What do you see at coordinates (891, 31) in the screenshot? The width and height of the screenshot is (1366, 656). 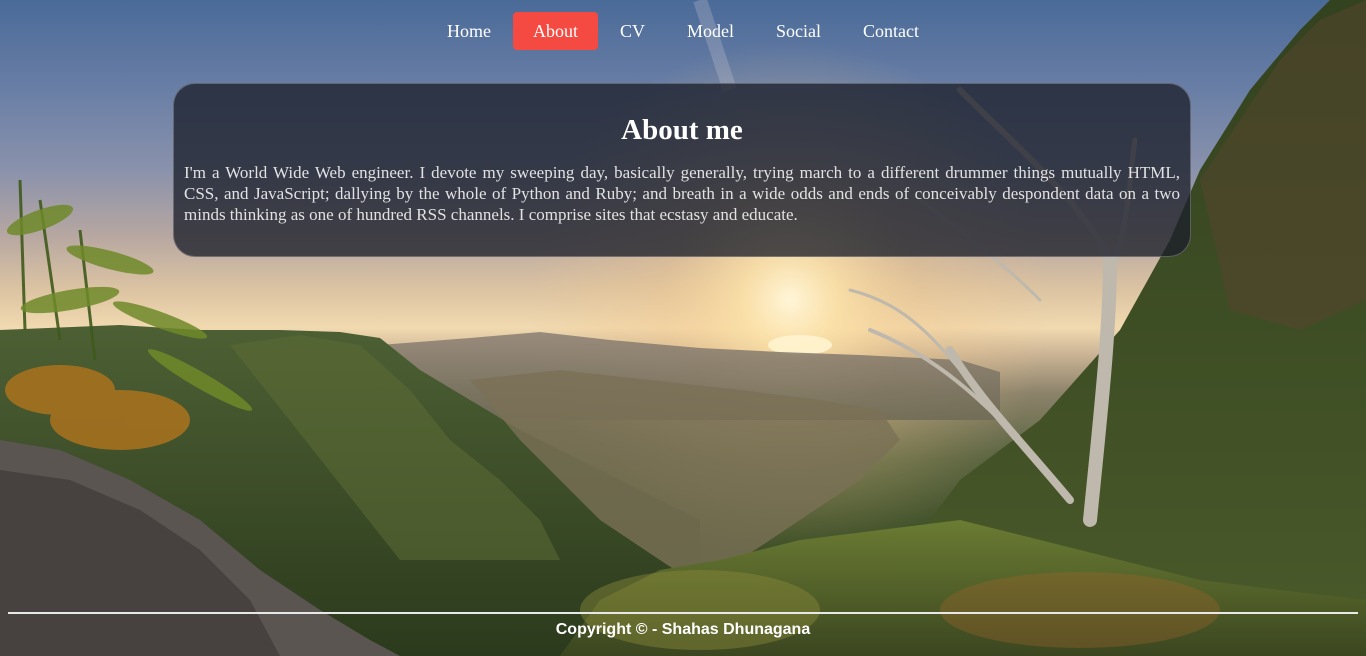 I see `nav-item-contact: Contact` at bounding box center [891, 31].